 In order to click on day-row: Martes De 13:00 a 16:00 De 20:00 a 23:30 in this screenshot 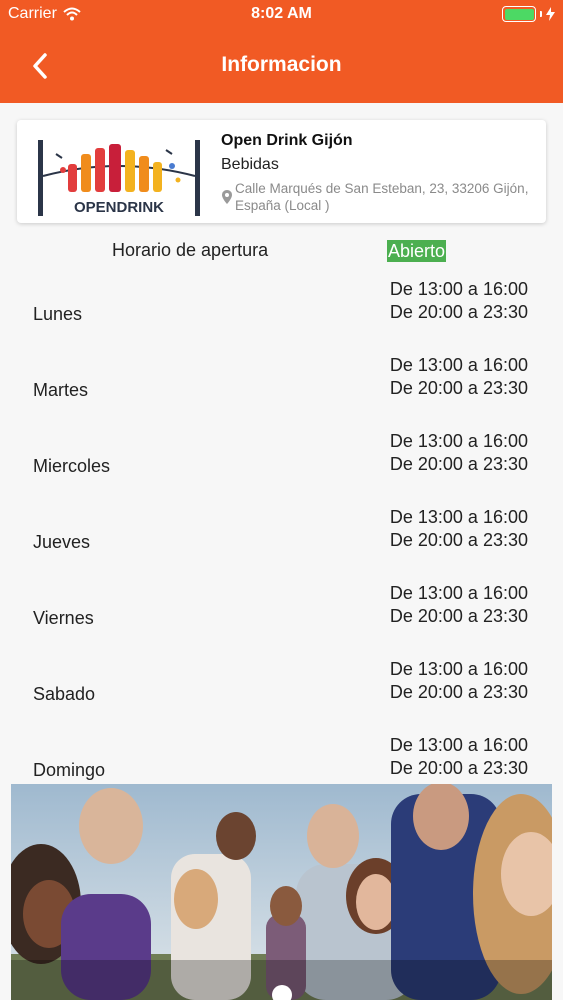, I will do `click(281, 394)`.